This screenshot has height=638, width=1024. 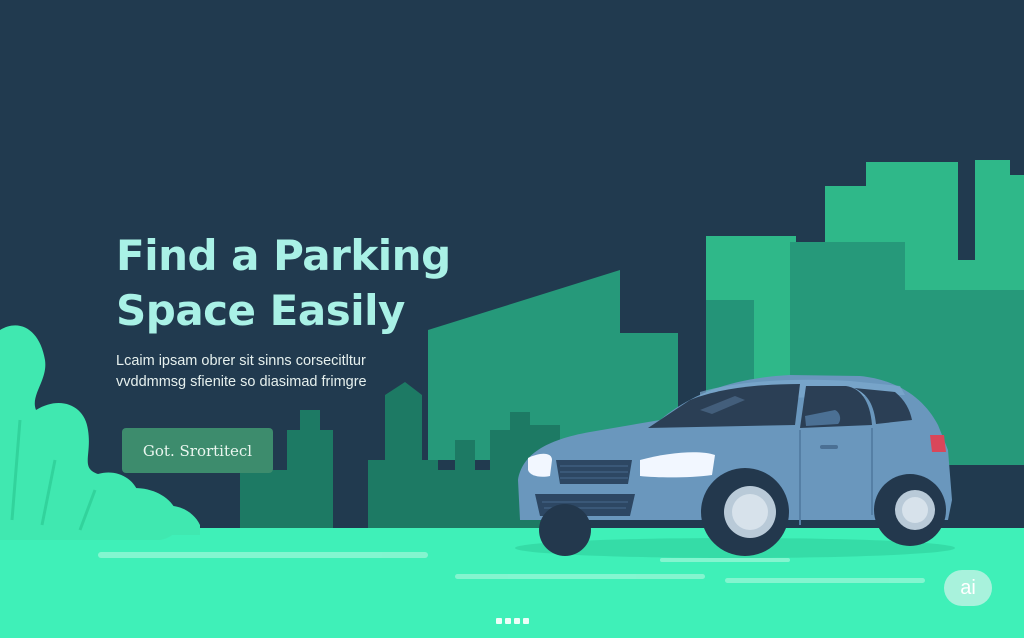 What do you see at coordinates (260, 310) in the screenshot?
I see `hero-title-line-2: Space Easily` at bounding box center [260, 310].